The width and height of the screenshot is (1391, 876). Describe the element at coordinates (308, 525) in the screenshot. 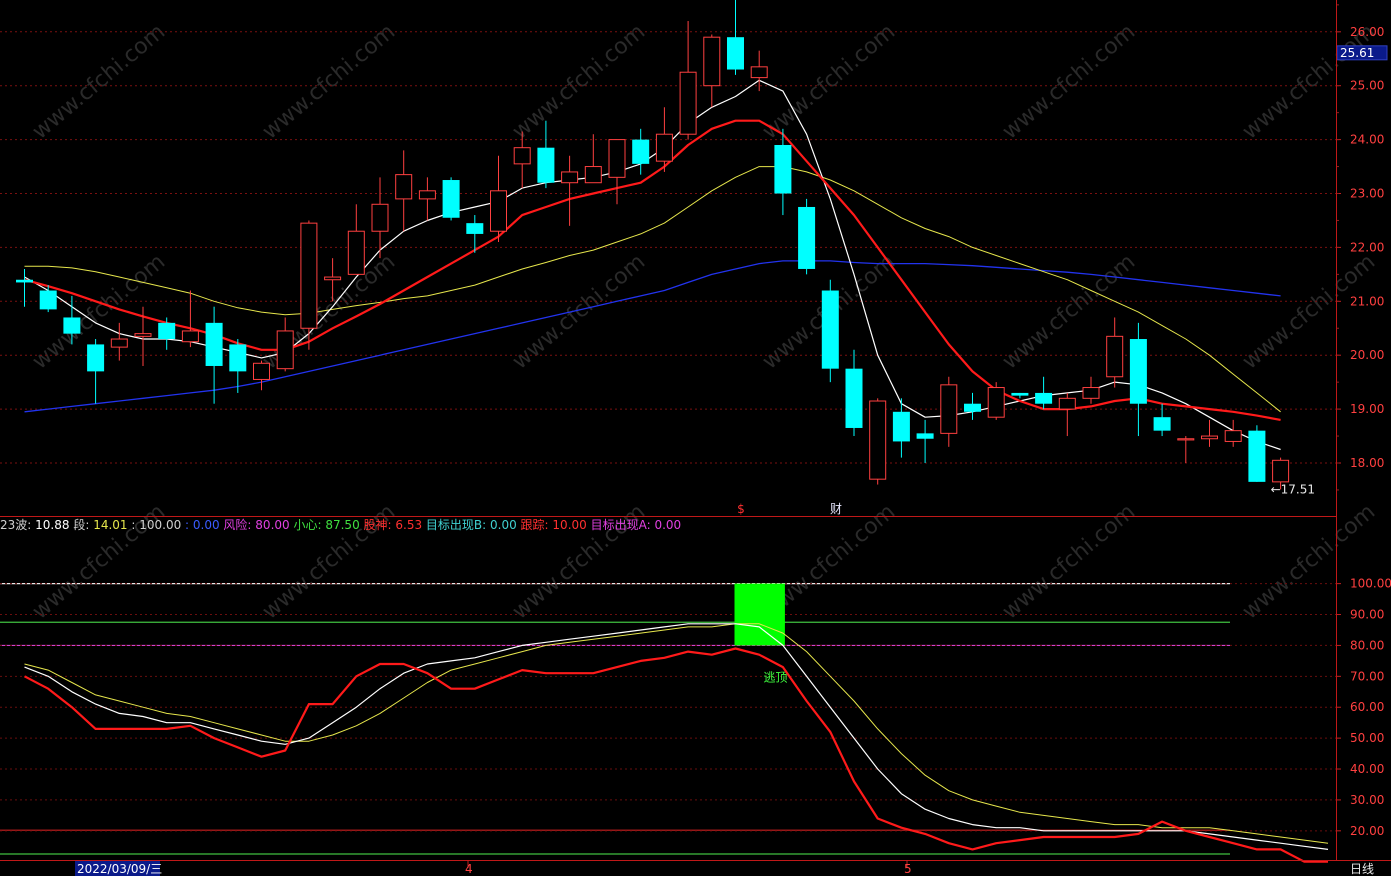

I see `legend-item: 小心:` at that location.